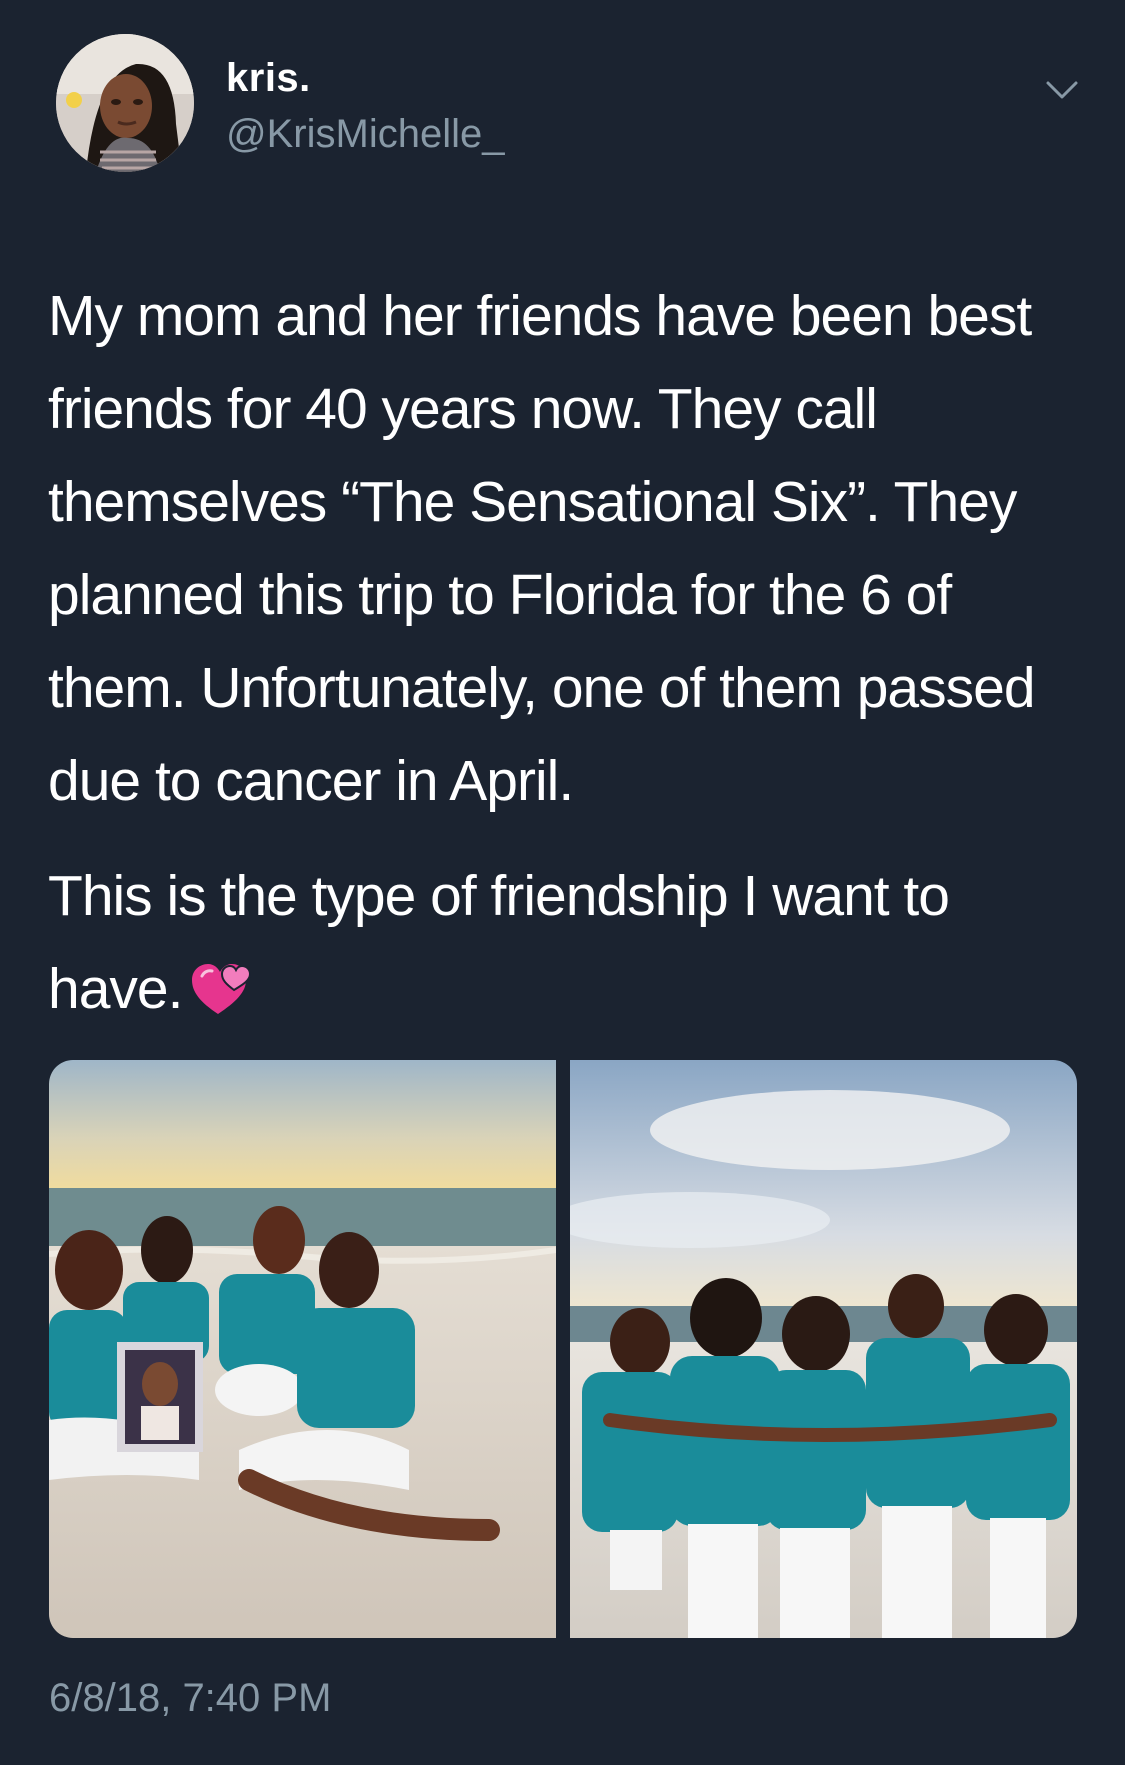 This screenshot has height=1765, width=1125. Describe the element at coordinates (221, 997) in the screenshot. I see `two-hearts-emoji-icon` at that location.